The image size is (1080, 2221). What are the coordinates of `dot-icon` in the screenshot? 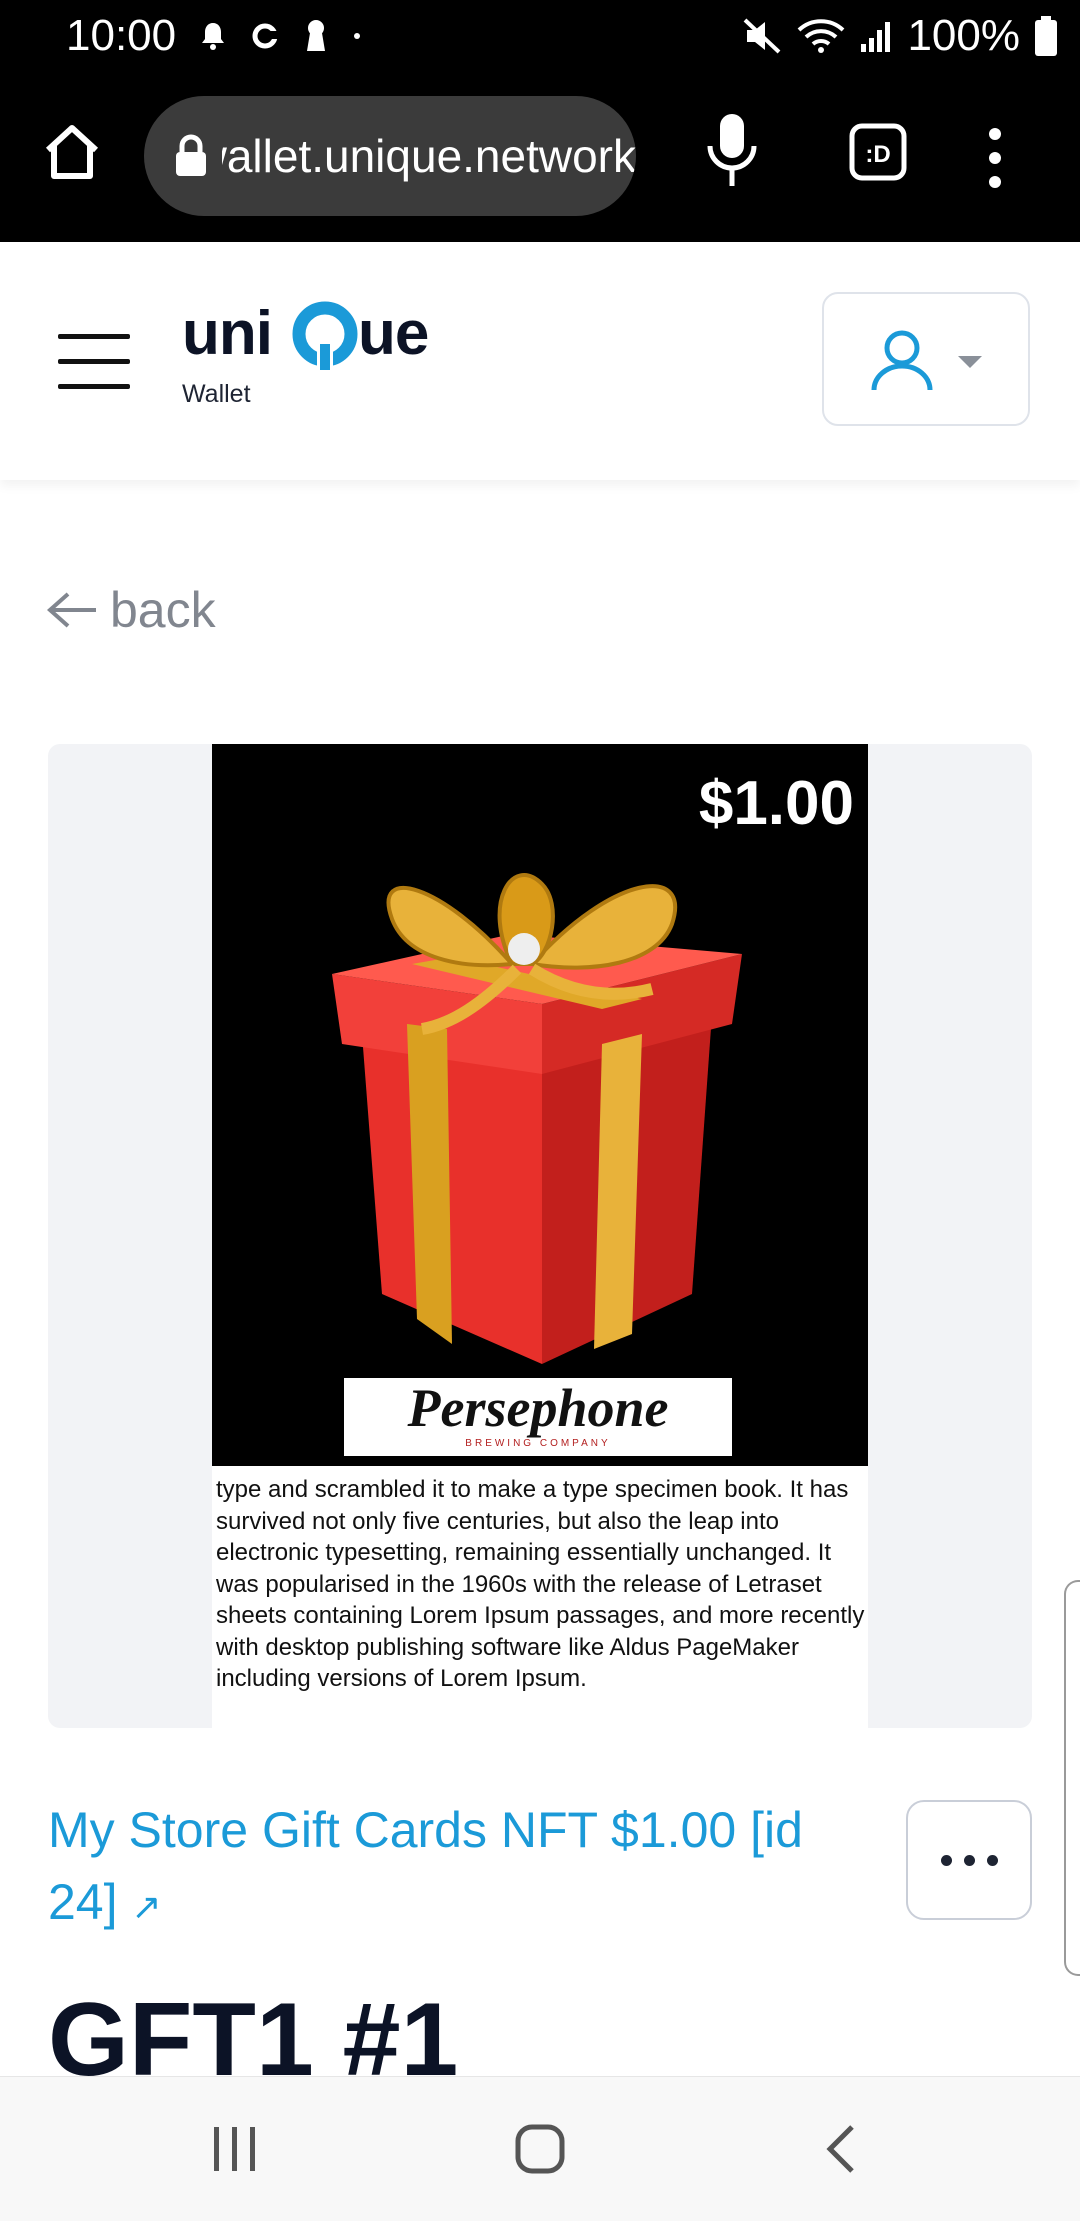 It's located at (357, 36).